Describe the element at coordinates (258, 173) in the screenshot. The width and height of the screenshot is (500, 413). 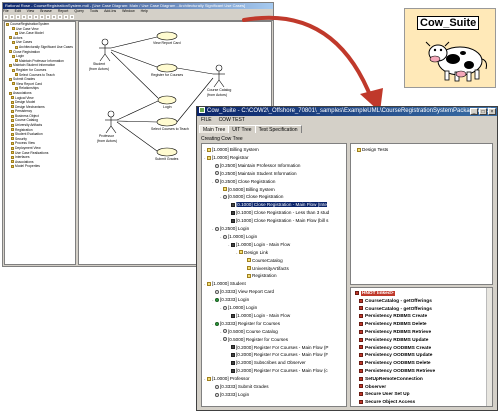
I see `tree-node-label: [0.2500] Maintain Student Information` at that location.